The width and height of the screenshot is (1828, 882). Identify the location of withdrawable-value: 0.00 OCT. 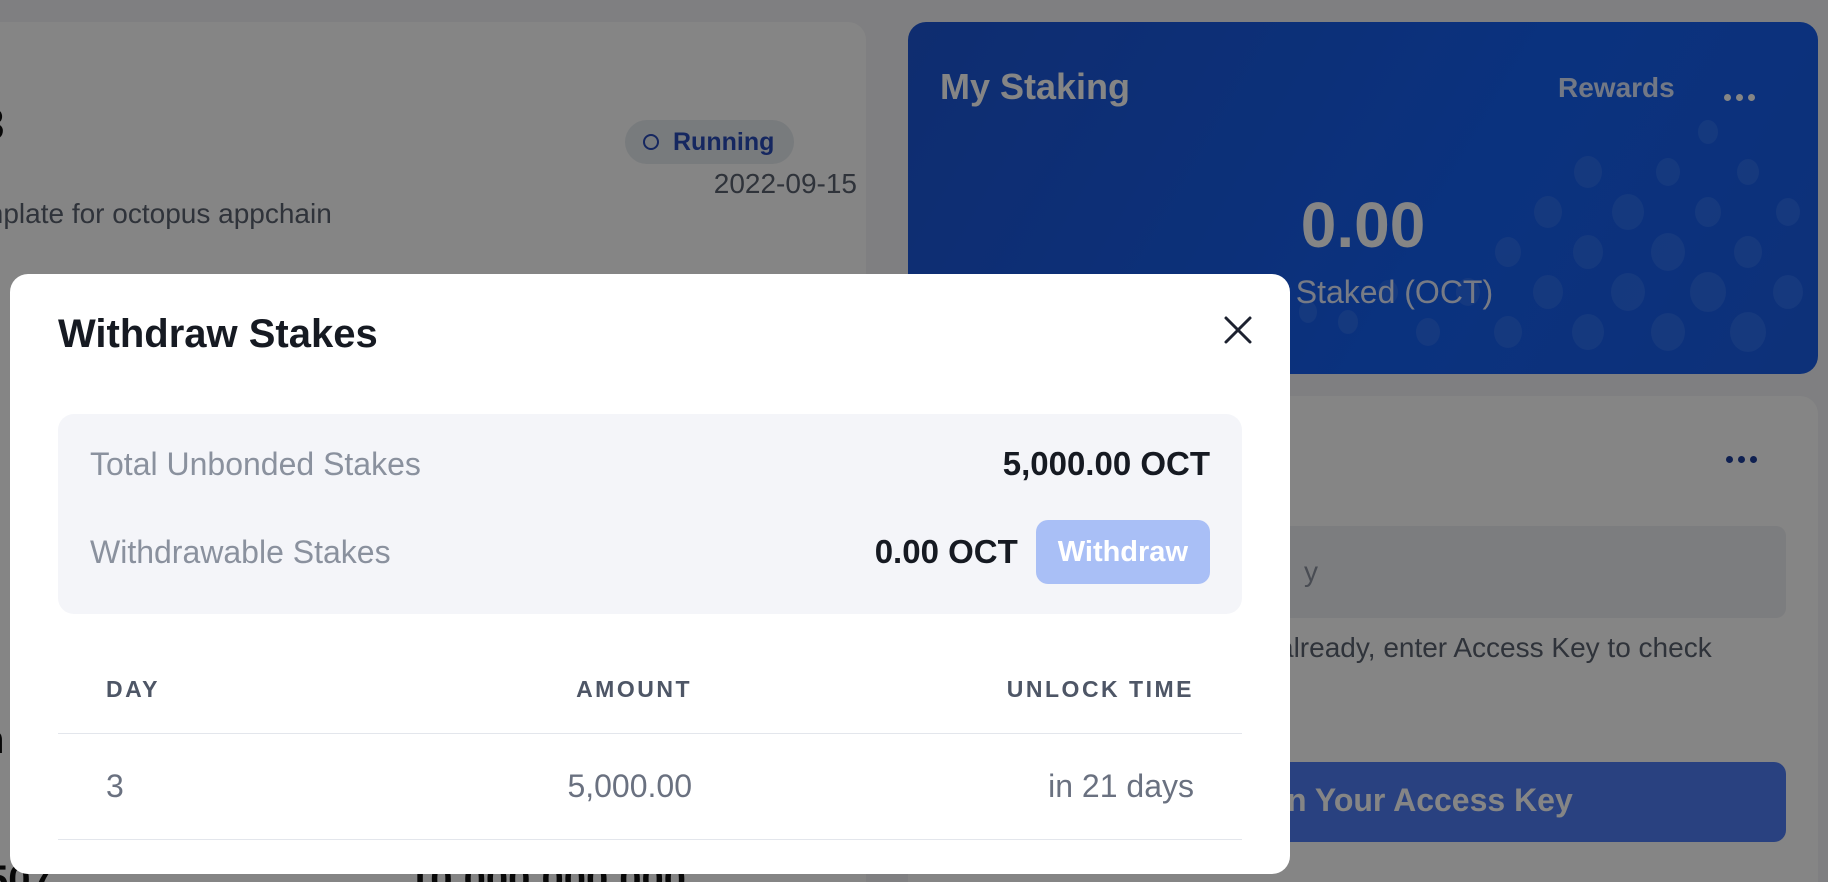
(946, 551).